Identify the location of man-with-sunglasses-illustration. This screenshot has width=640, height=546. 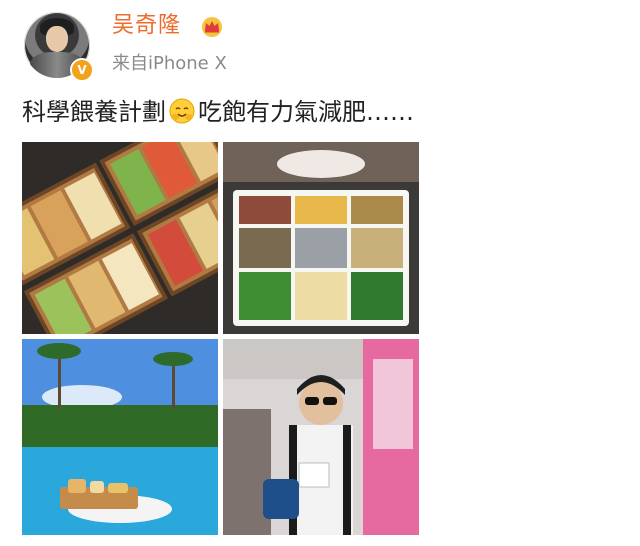
(321, 437).